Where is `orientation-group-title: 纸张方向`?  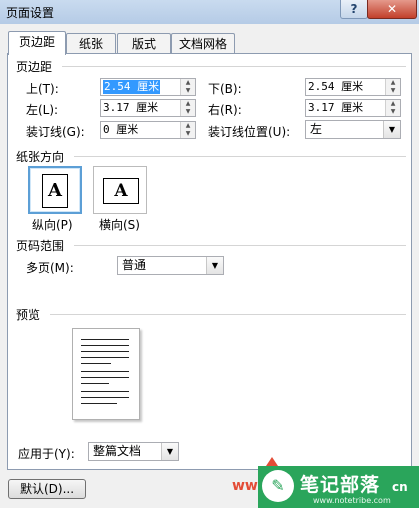
orientation-group-title: 纸张方向 is located at coordinates (40, 157).